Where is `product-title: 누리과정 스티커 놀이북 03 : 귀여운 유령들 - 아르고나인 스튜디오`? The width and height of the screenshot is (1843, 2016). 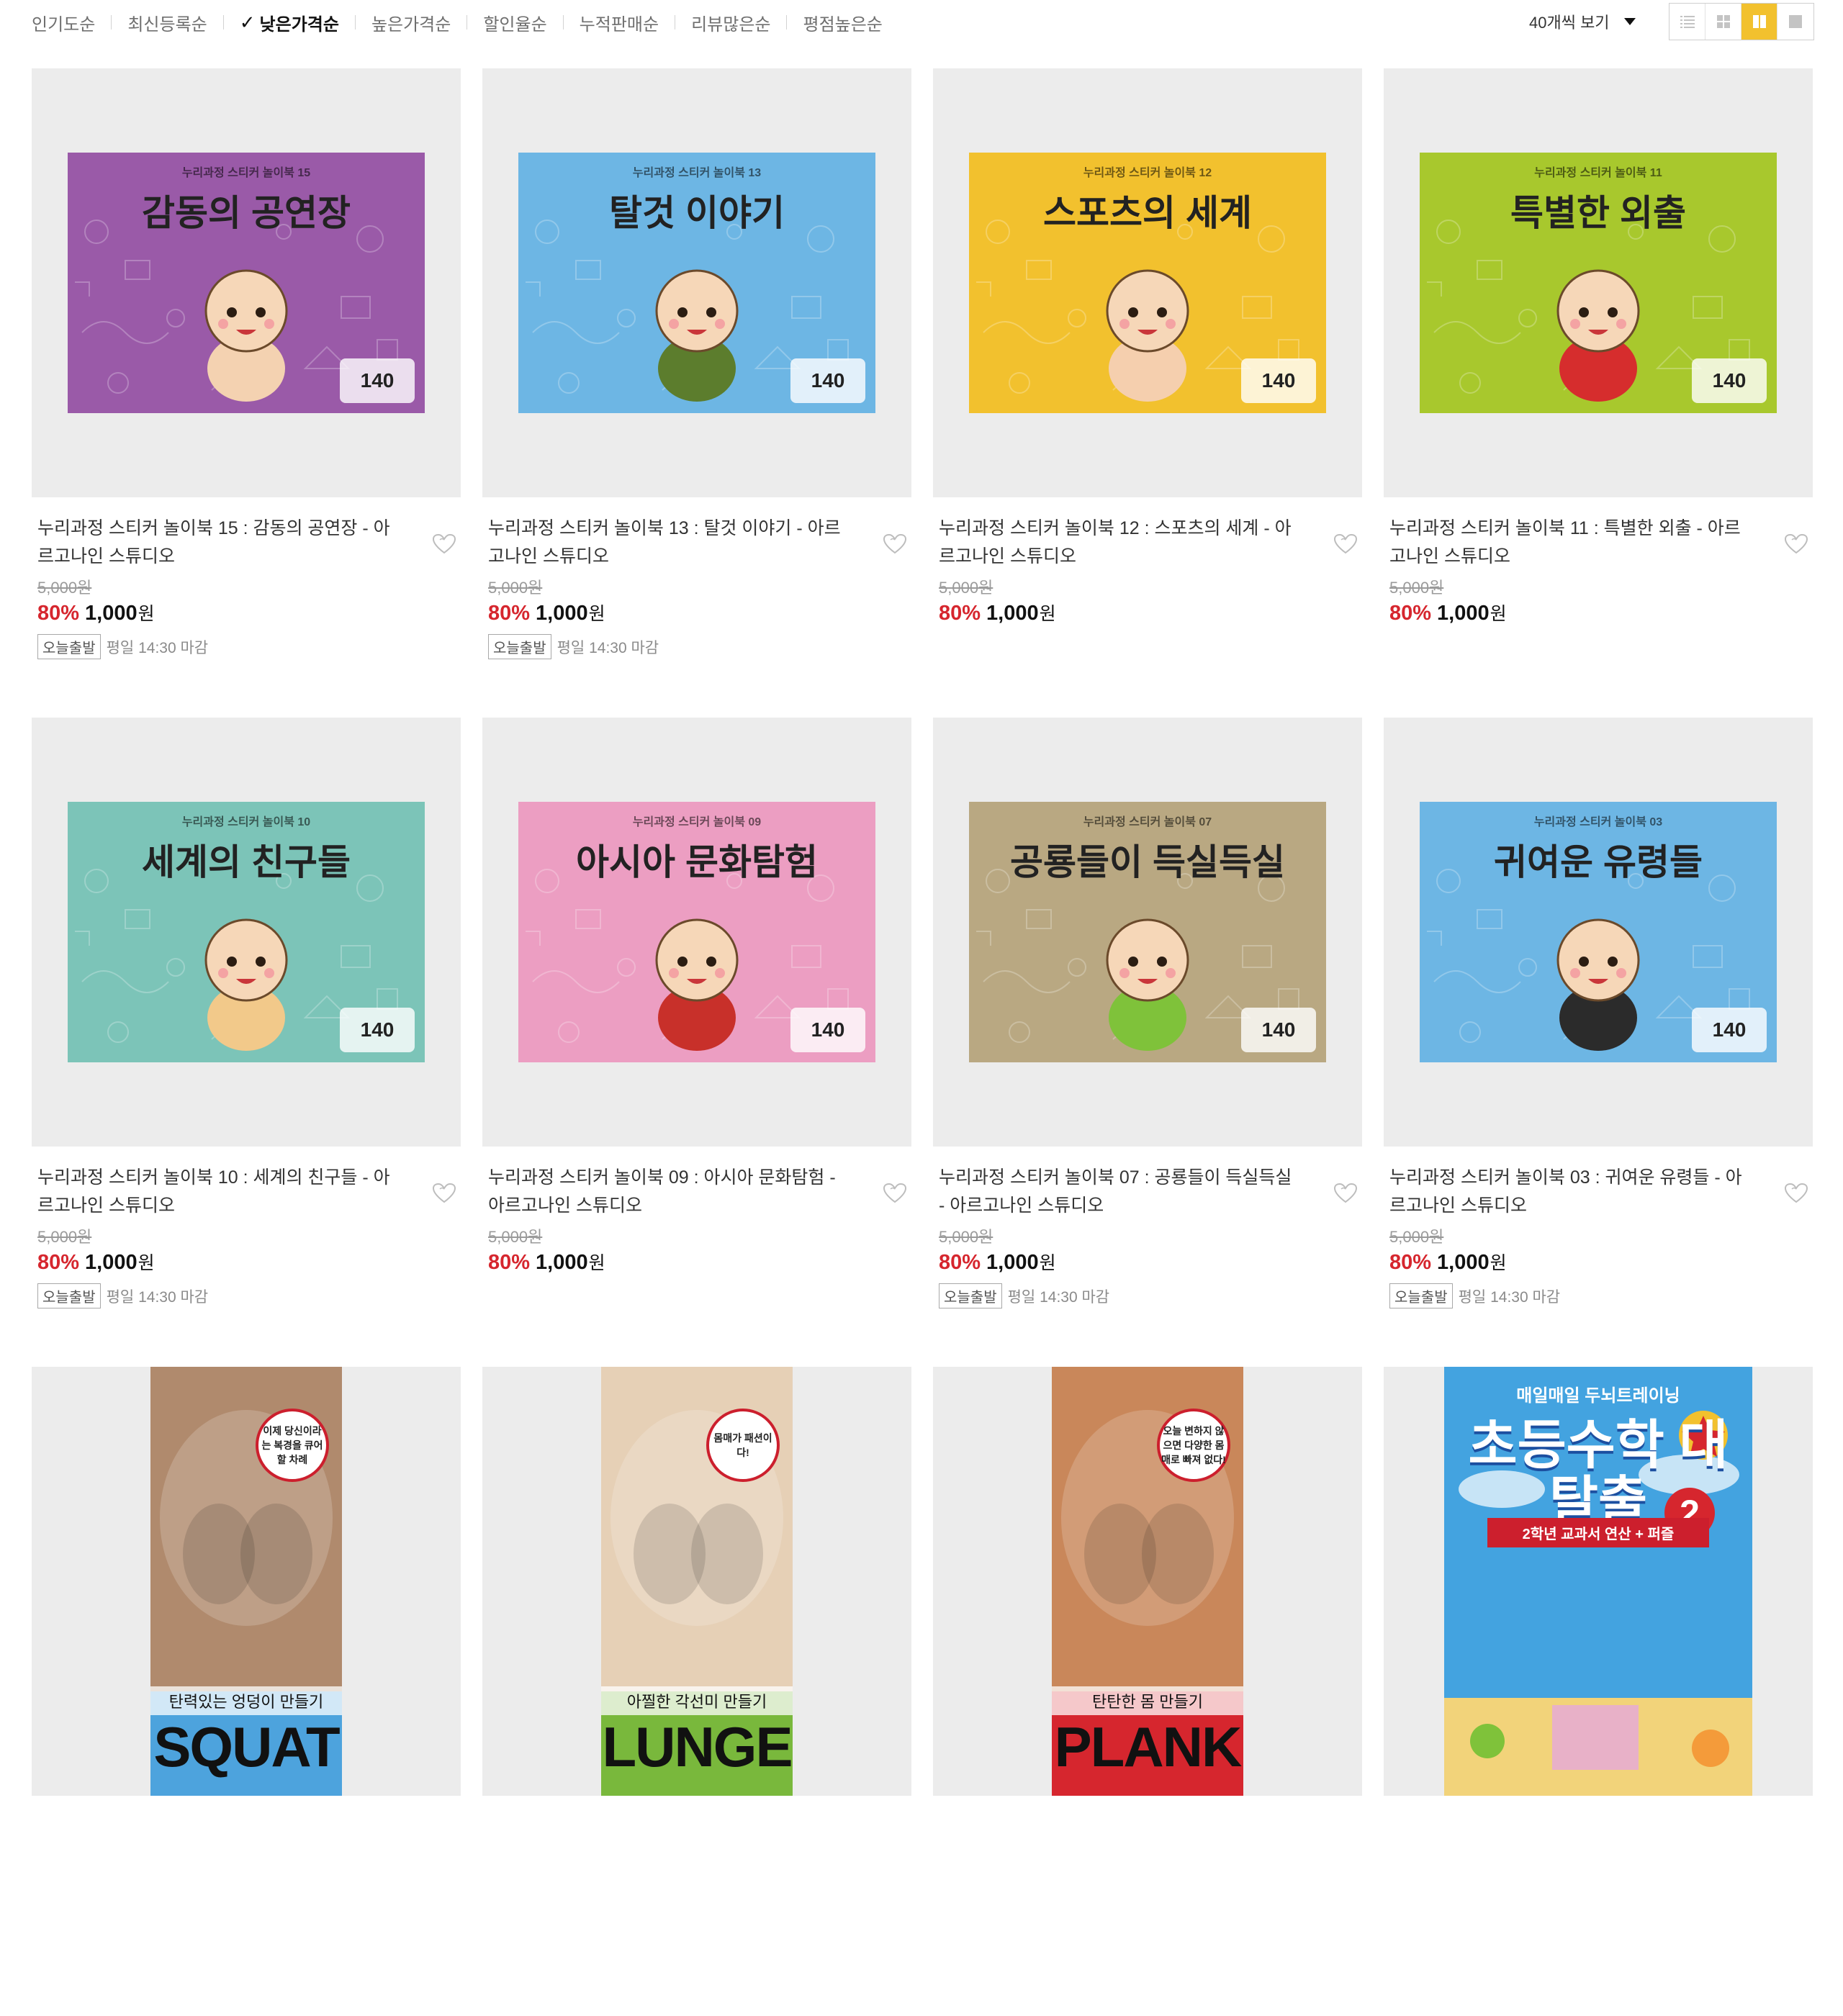 product-title: 누리과정 스티커 놀이북 03 : 귀여운 유령들 - 아르고나인 스튜디오 is located at coordinates (1569, 1192).